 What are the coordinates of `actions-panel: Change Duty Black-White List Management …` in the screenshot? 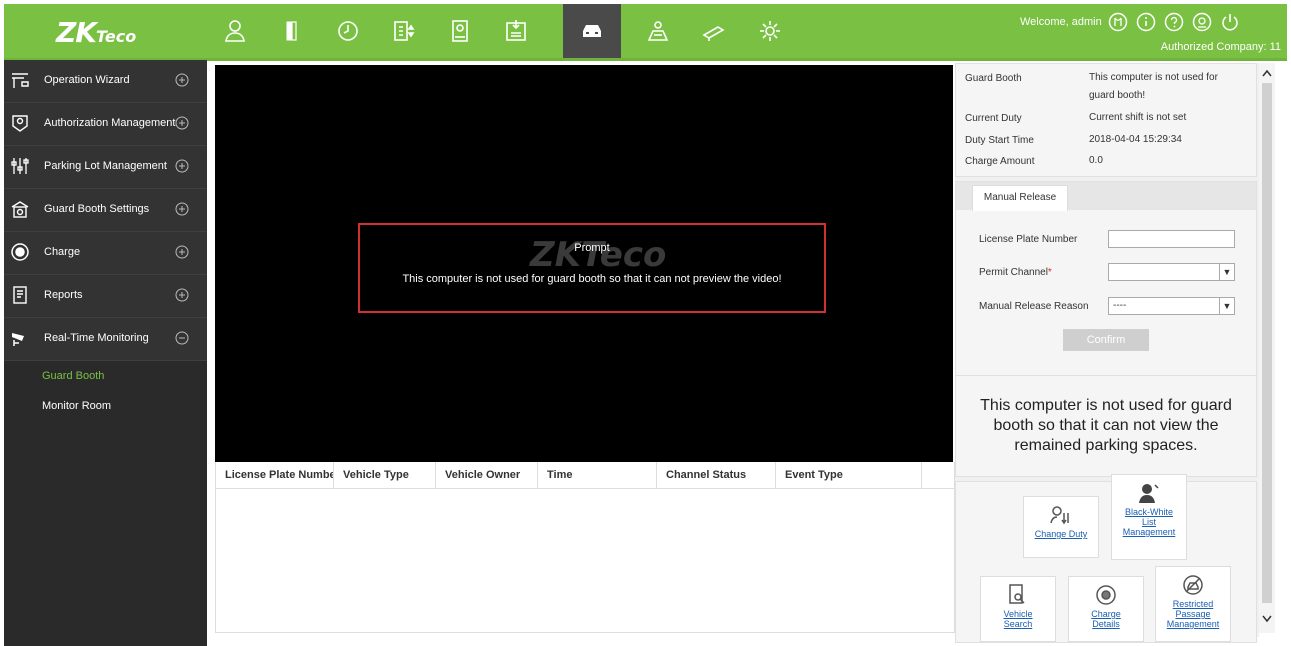 It's located at (1106, 558).